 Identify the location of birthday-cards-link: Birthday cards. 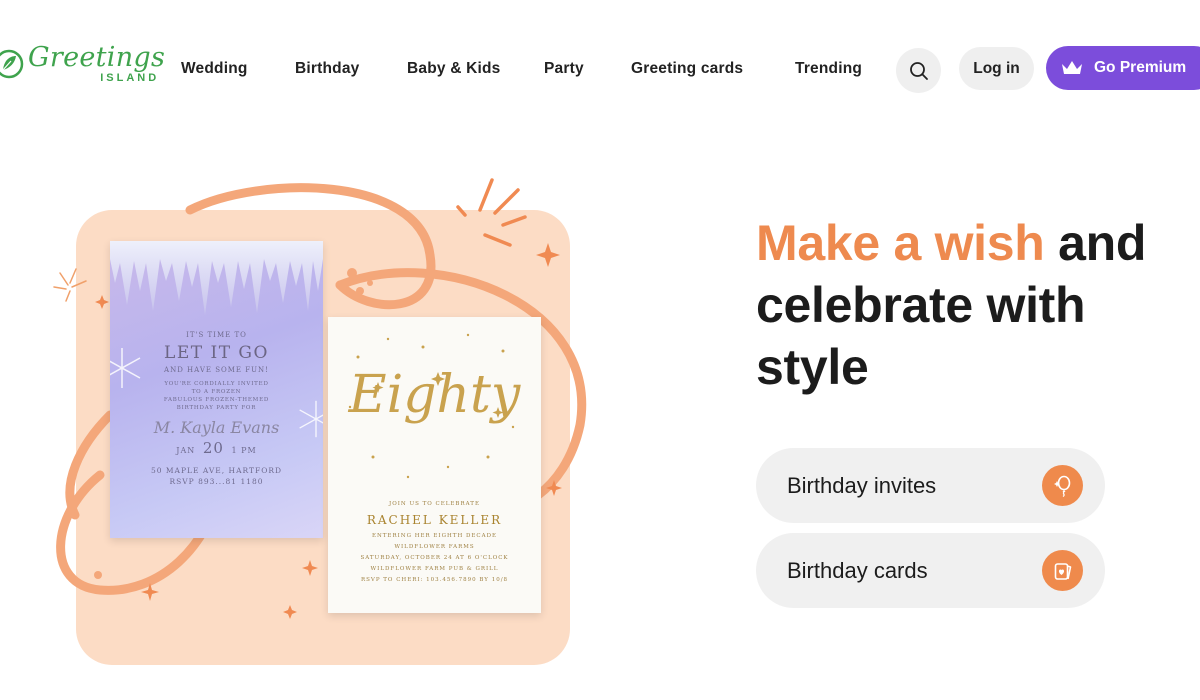
(930, 570).